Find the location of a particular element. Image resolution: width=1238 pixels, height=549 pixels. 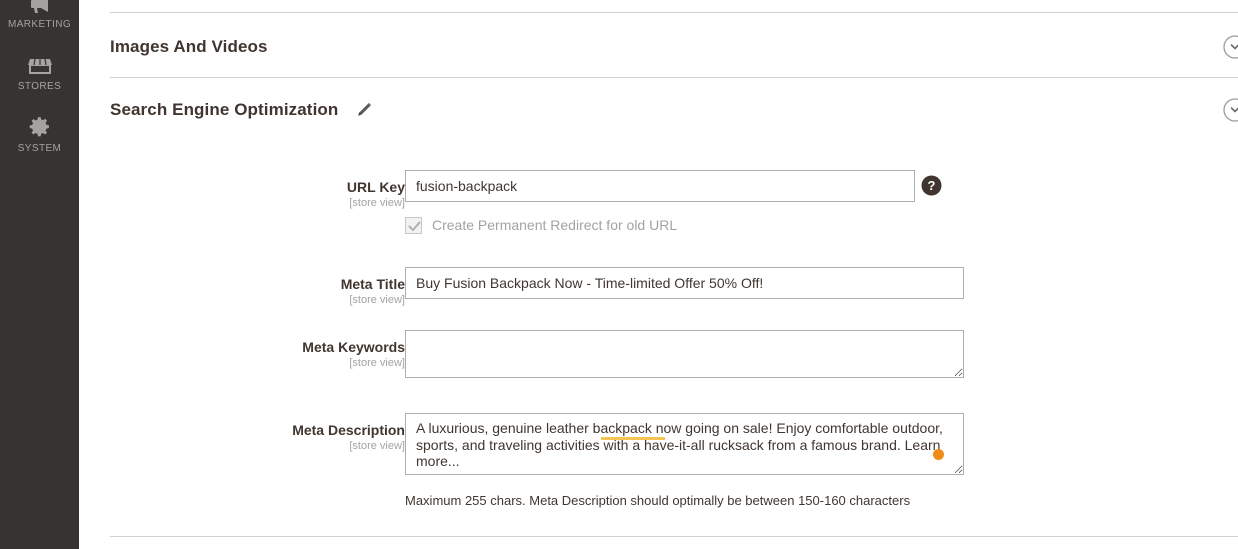

meta-keywords-textarea is located at coordinates (684, 354).